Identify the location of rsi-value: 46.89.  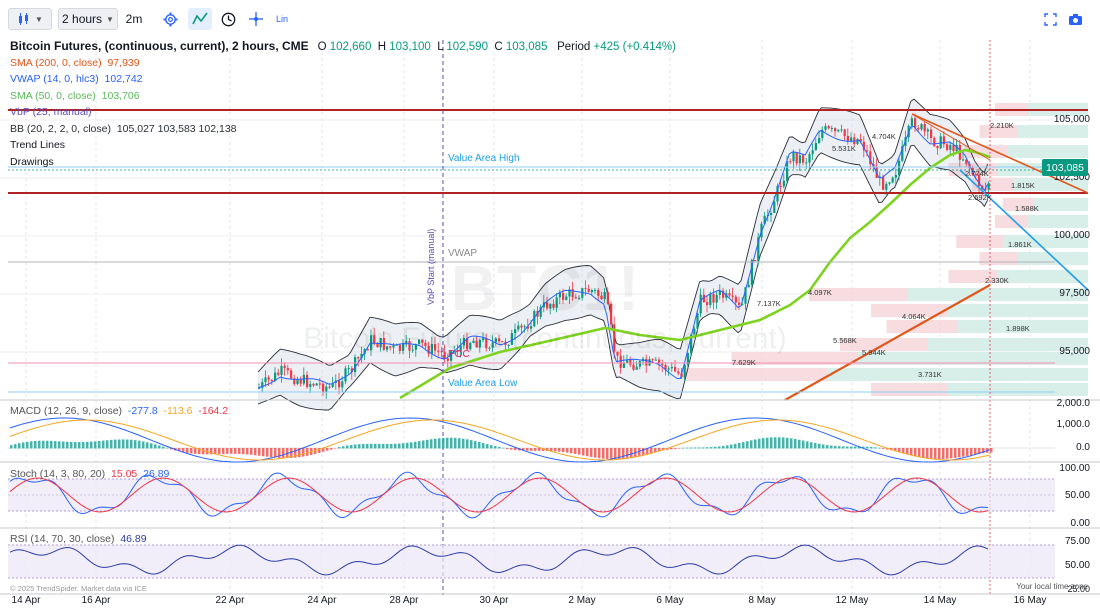
(133, 539).